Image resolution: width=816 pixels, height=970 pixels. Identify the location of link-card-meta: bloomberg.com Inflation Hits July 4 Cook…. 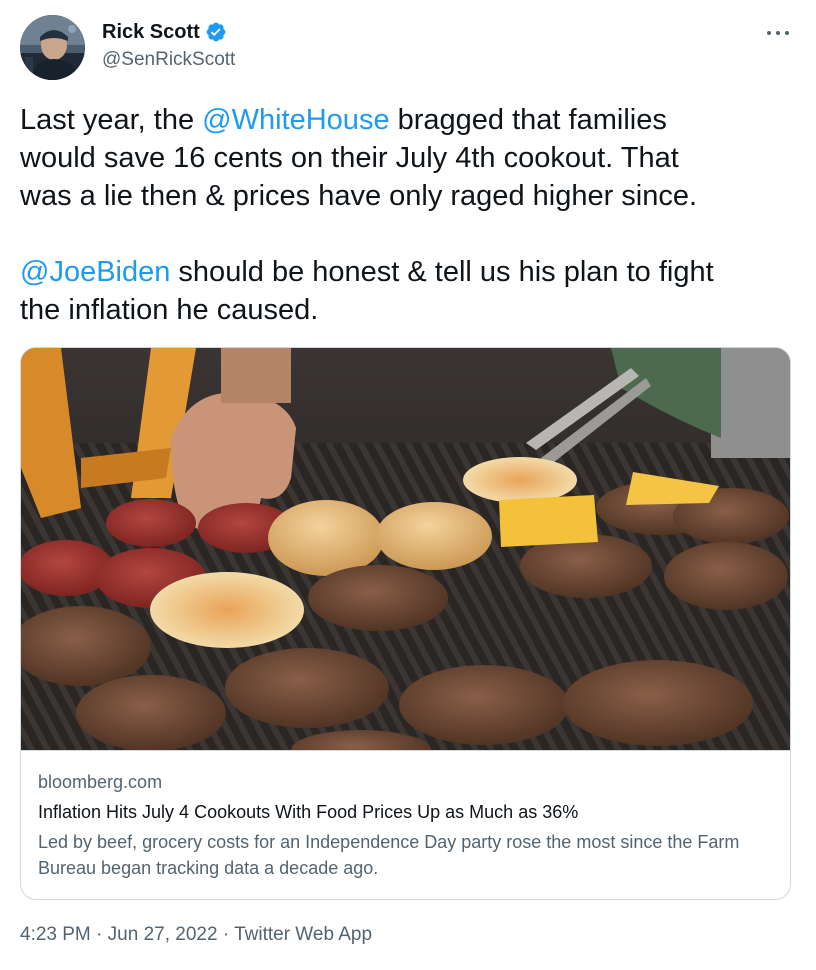
(405, 824).